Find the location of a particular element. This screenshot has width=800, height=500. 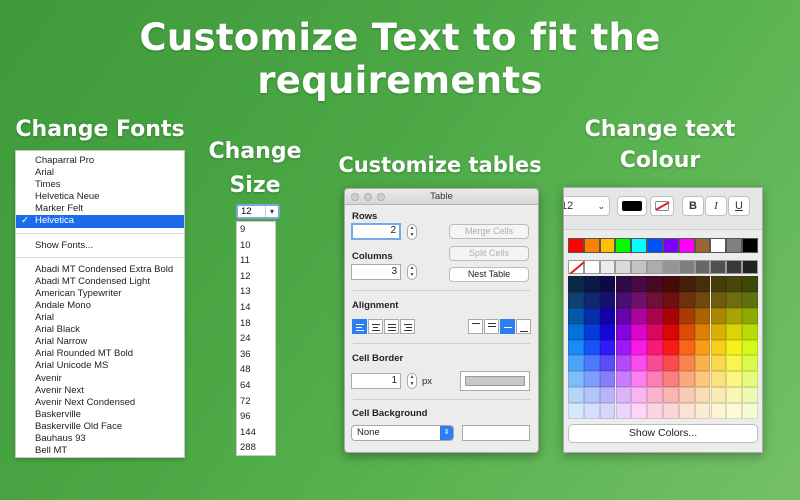

font-menu-item: Marker Felt is located at coordinates (100, 209).